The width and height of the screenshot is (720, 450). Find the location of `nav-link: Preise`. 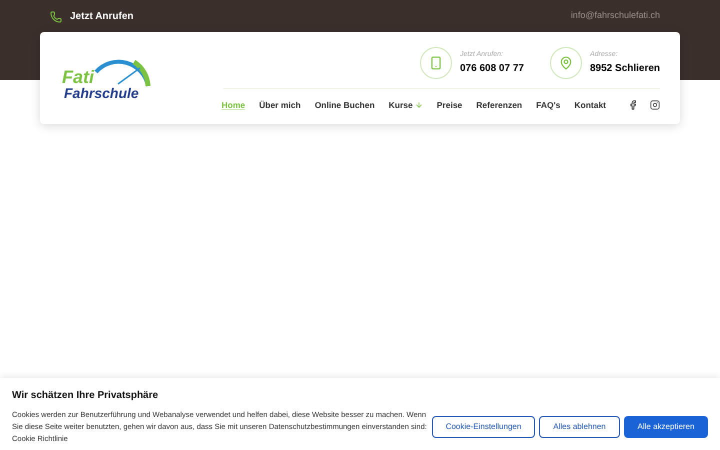

nav-link: Preise is located at coordinates (449, 105).